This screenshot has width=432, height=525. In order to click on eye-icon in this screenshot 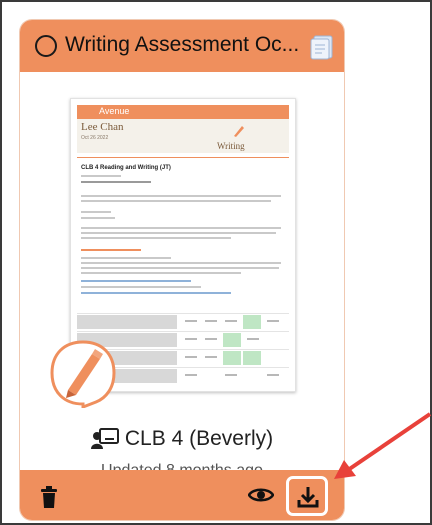, I will do `click(261, 495)`.